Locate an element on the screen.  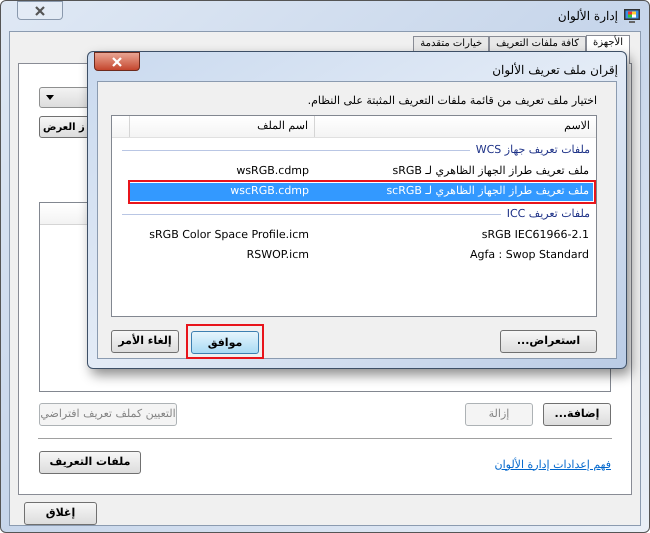
cancel-button: إلغاء الأمر is located at coordinates (145, 341).